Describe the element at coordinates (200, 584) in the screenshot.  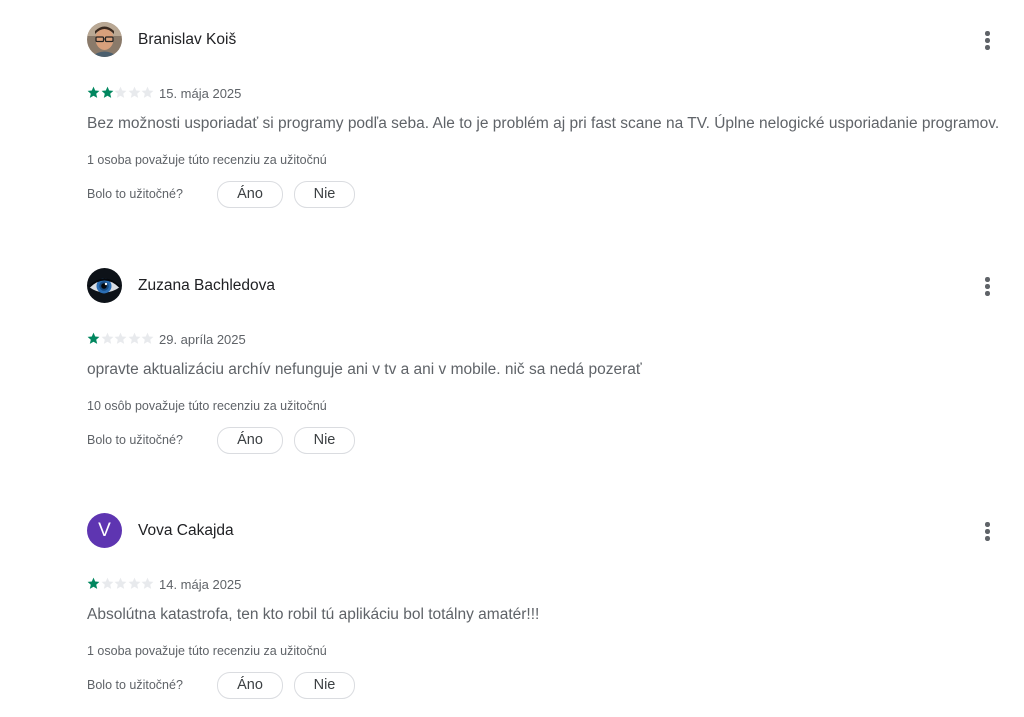
I see `review-date: 14. mája 2025` at that location.